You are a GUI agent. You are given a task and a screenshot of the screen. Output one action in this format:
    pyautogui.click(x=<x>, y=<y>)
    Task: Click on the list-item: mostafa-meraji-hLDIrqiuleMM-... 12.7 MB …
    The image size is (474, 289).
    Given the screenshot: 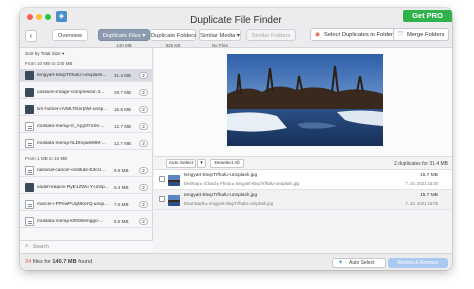 What is the action you would take?
    pyautogui.click(x=86, y=143)
    